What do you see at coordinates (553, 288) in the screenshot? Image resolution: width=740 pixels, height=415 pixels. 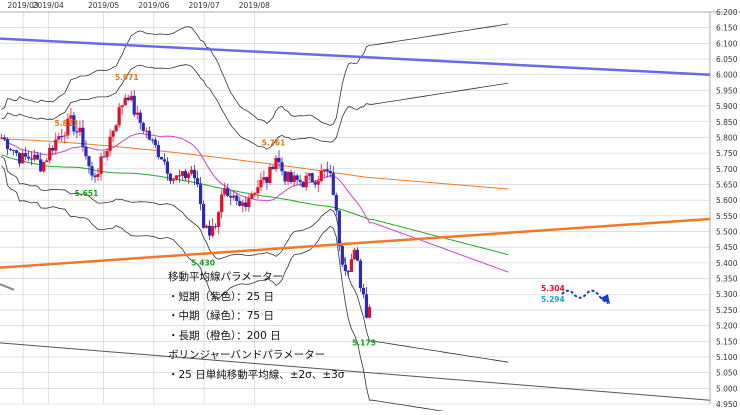 I see `price-label: 5.304` at bounding box center [553, 288].